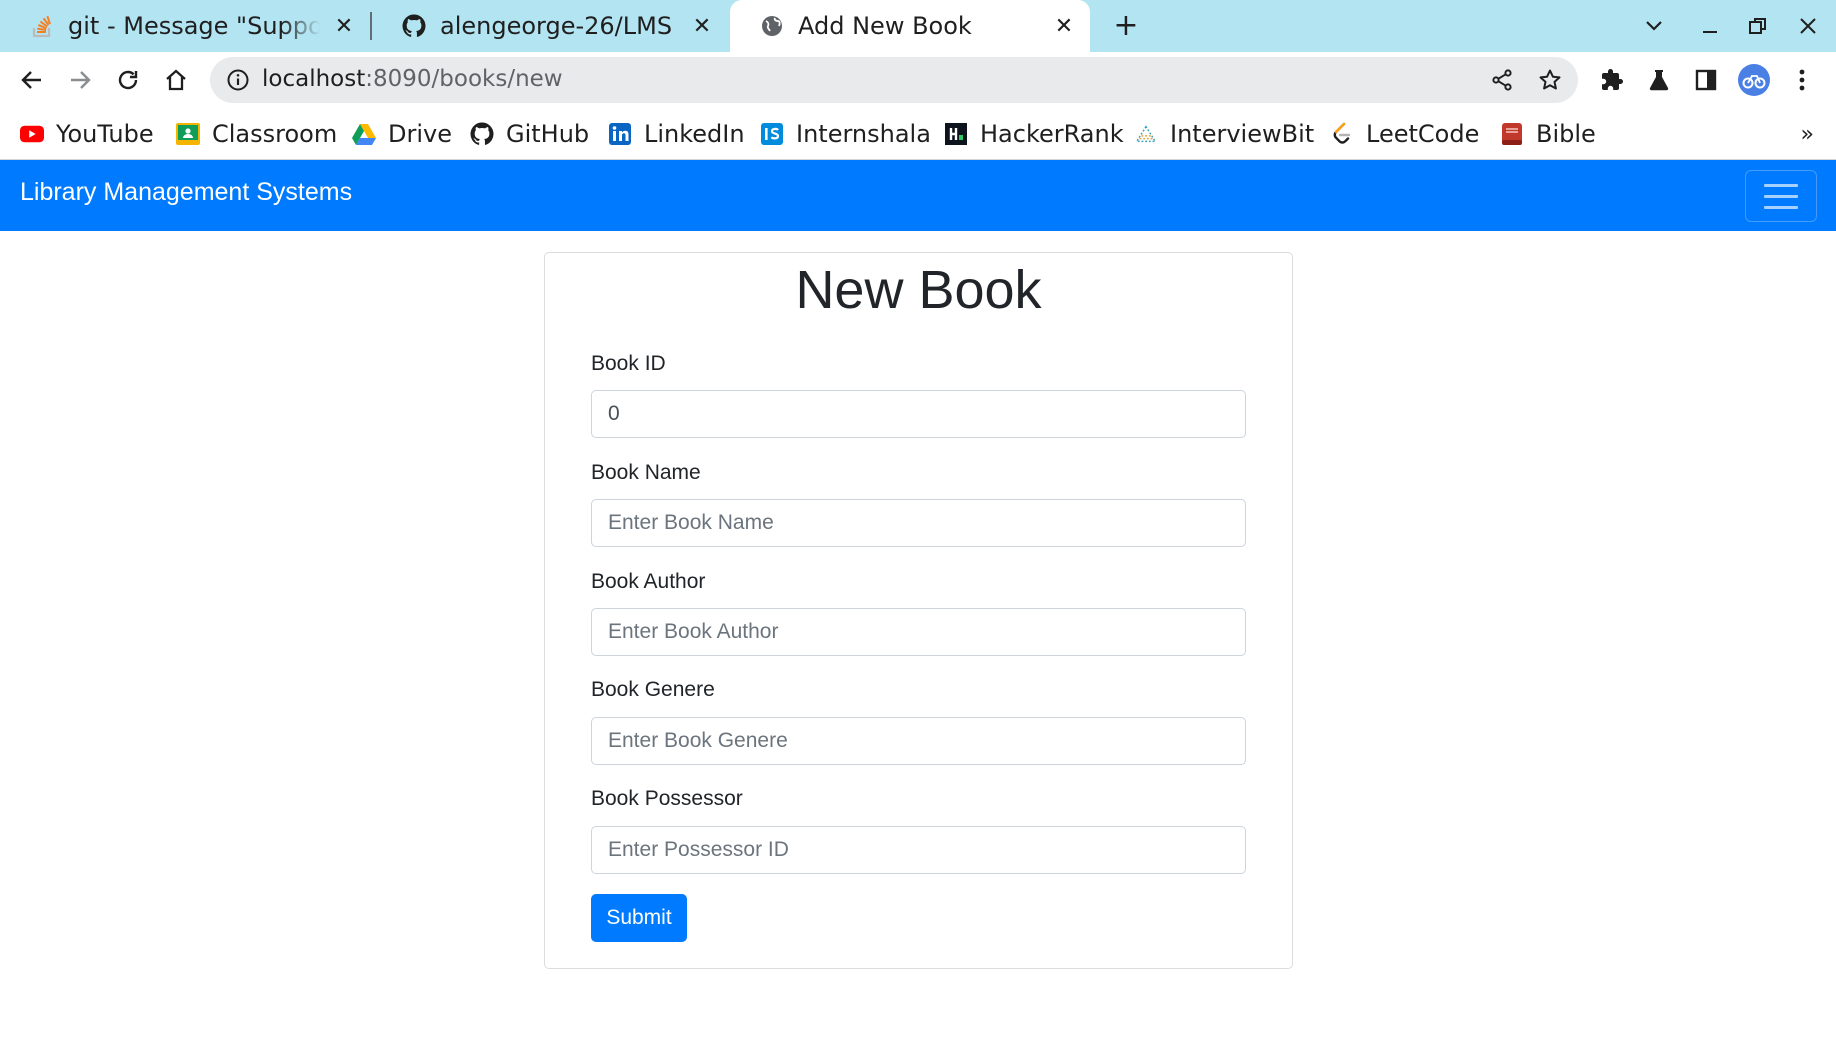 The height and width of the screenshot is (1039, 1836). What do you see at coordinates (918, 414) in the screenshot?
I see `book-id-input` at bounding box center [918, 414].